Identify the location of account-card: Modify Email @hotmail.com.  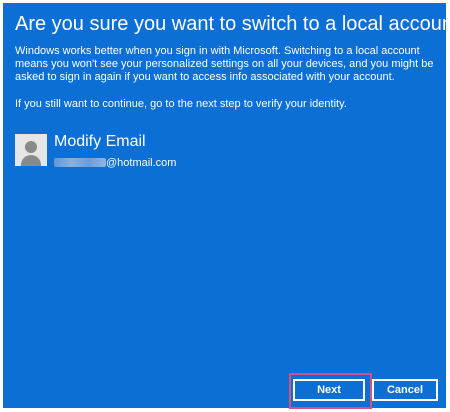
(165, 151).